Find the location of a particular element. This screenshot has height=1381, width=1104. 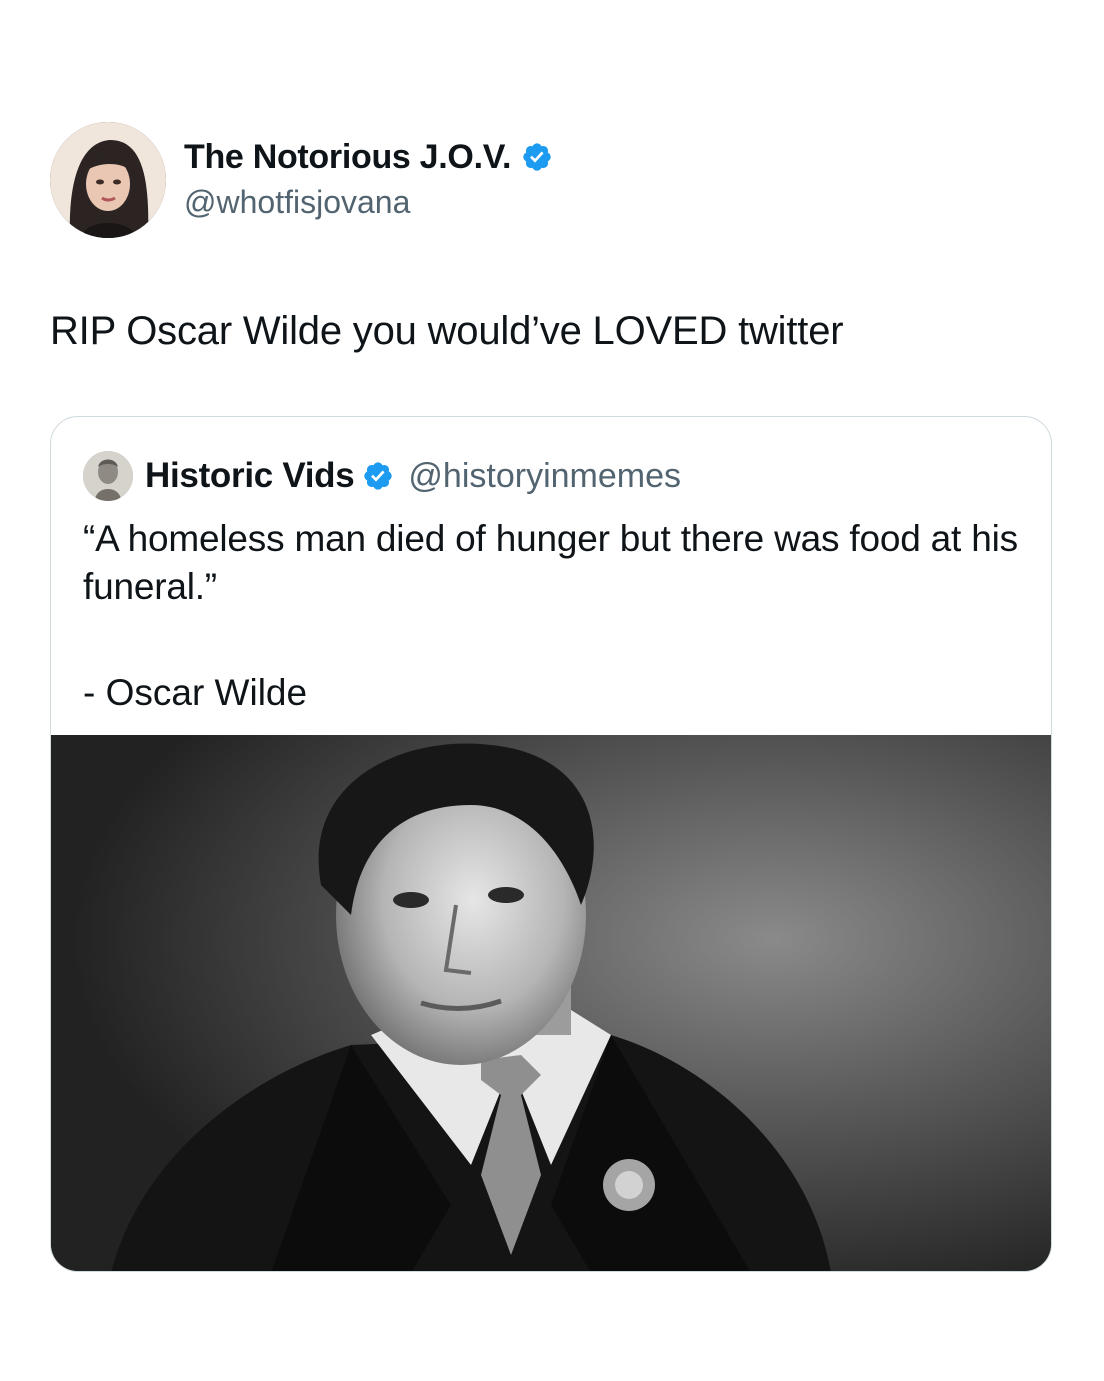

avatar-portrait is located at coordinates (108, 180).